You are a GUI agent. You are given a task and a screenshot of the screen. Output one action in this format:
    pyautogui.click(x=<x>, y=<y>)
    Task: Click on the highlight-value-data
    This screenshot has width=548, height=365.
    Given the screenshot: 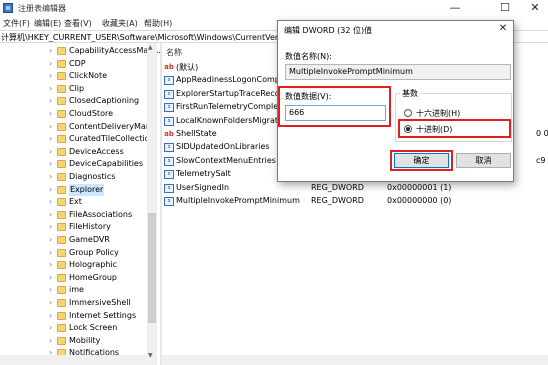 What is the action you would take?
    pyautogui.click(x=334, y=106)
    